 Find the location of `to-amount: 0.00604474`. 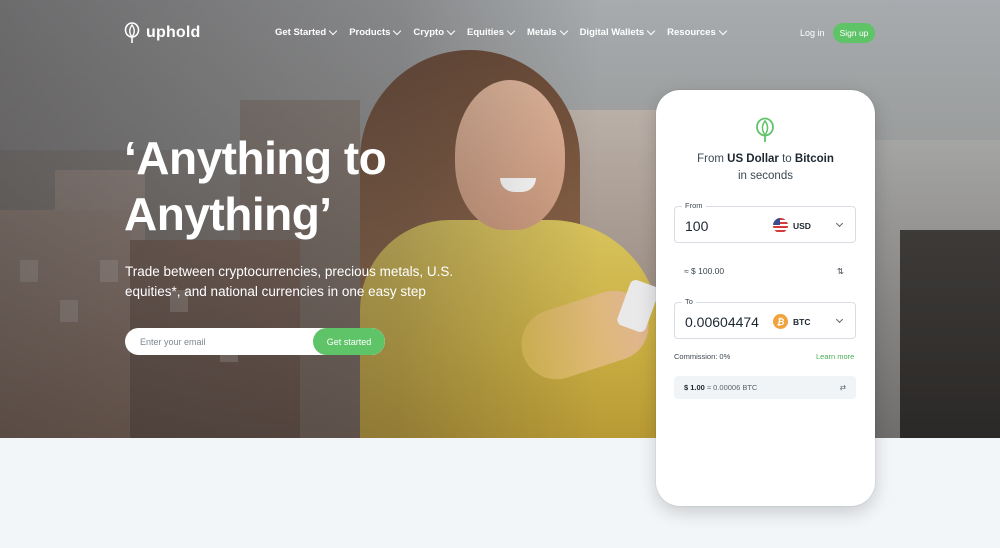

to-amount: 0.00604474 is located at coordinates (722, 322).